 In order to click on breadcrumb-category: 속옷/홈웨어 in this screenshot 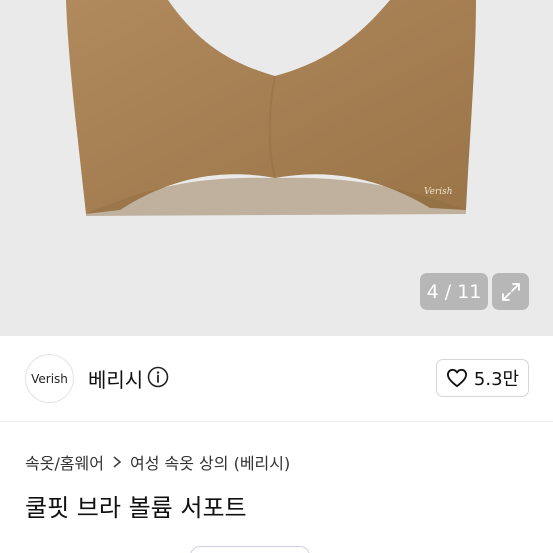, I will do `click(64, 462)`.